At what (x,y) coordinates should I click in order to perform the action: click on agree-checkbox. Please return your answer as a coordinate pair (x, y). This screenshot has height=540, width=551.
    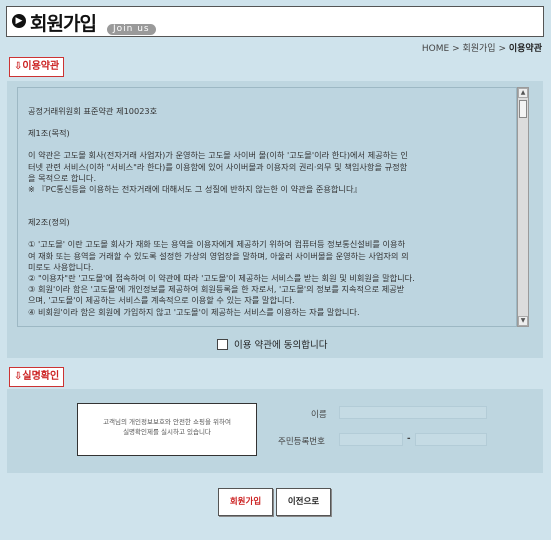
    Looking at the image, I should click on (222, 344).